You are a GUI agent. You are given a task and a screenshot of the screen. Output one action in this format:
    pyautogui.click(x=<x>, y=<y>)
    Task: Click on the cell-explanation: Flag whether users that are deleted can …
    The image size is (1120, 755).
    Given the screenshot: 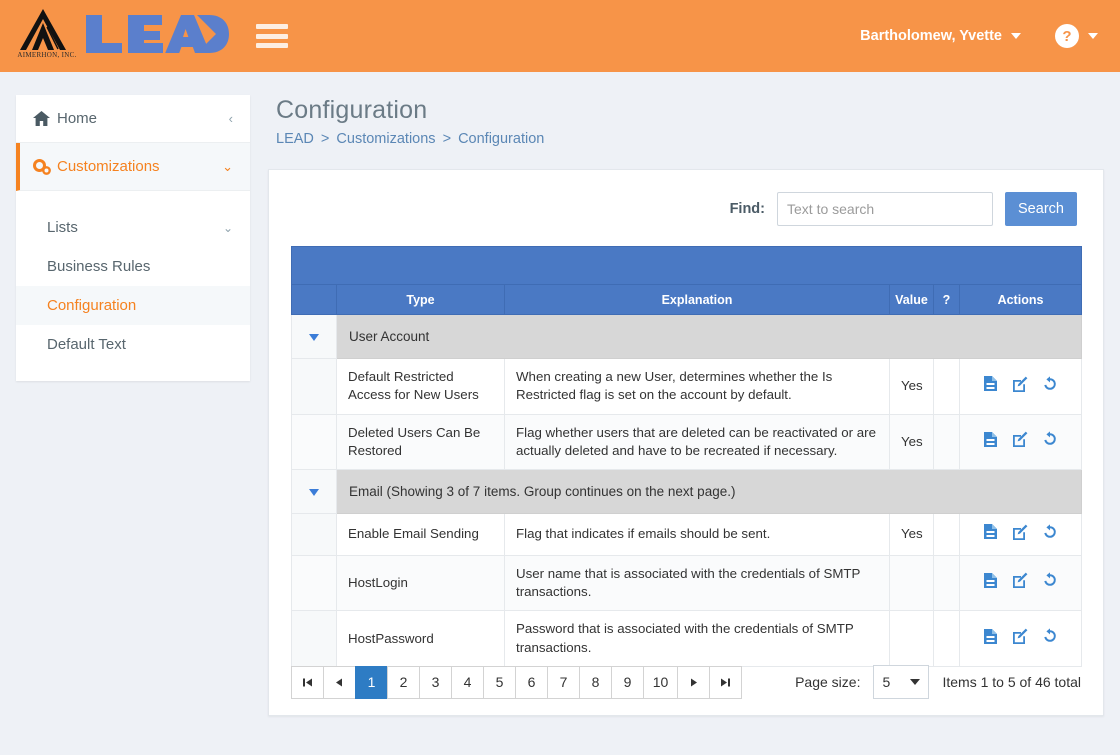 What is the action you would take?
    pyautogui.click(x=697, y=442)
    